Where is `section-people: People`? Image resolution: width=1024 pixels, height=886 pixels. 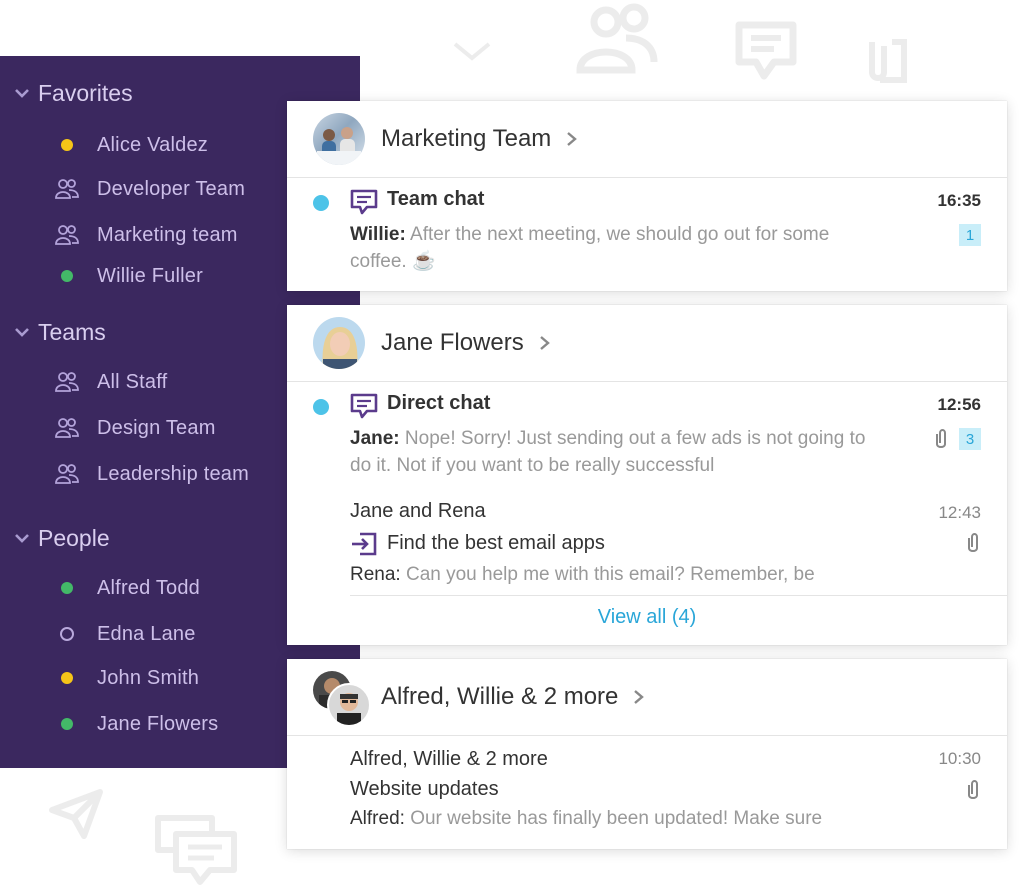 section-people: People is located at coordinates (62, 538).